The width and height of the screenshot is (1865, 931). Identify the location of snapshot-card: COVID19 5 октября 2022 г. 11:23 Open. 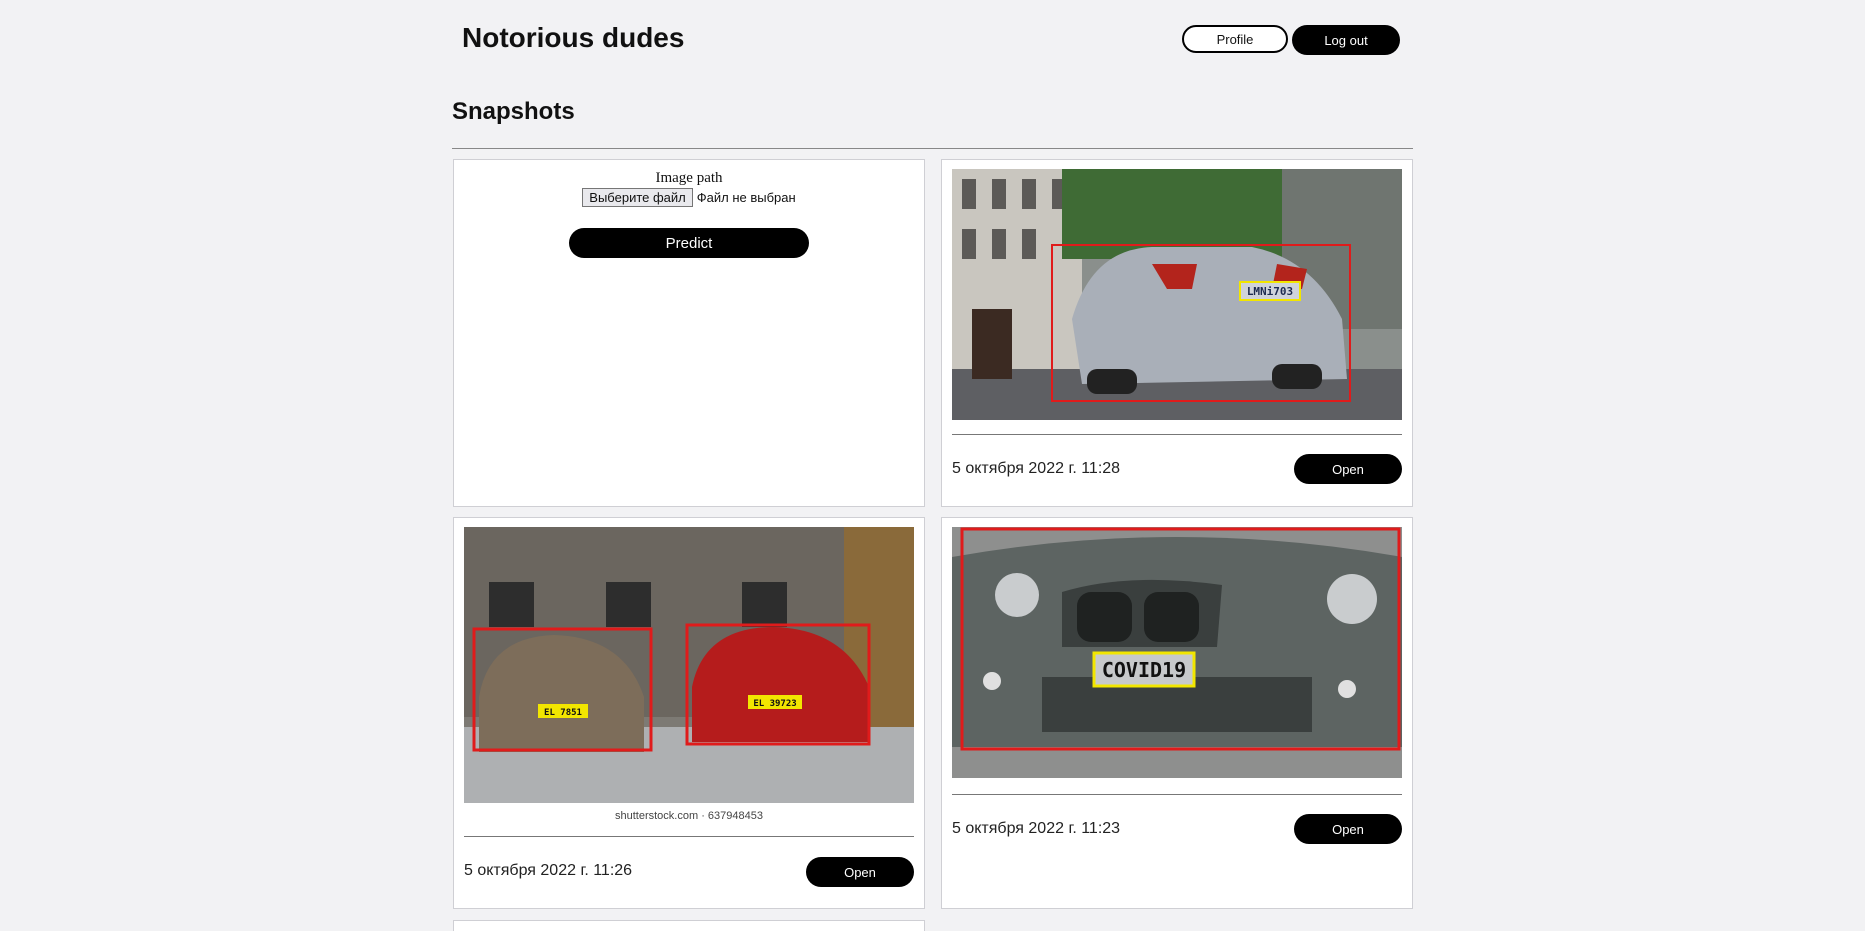
(1177, 713).